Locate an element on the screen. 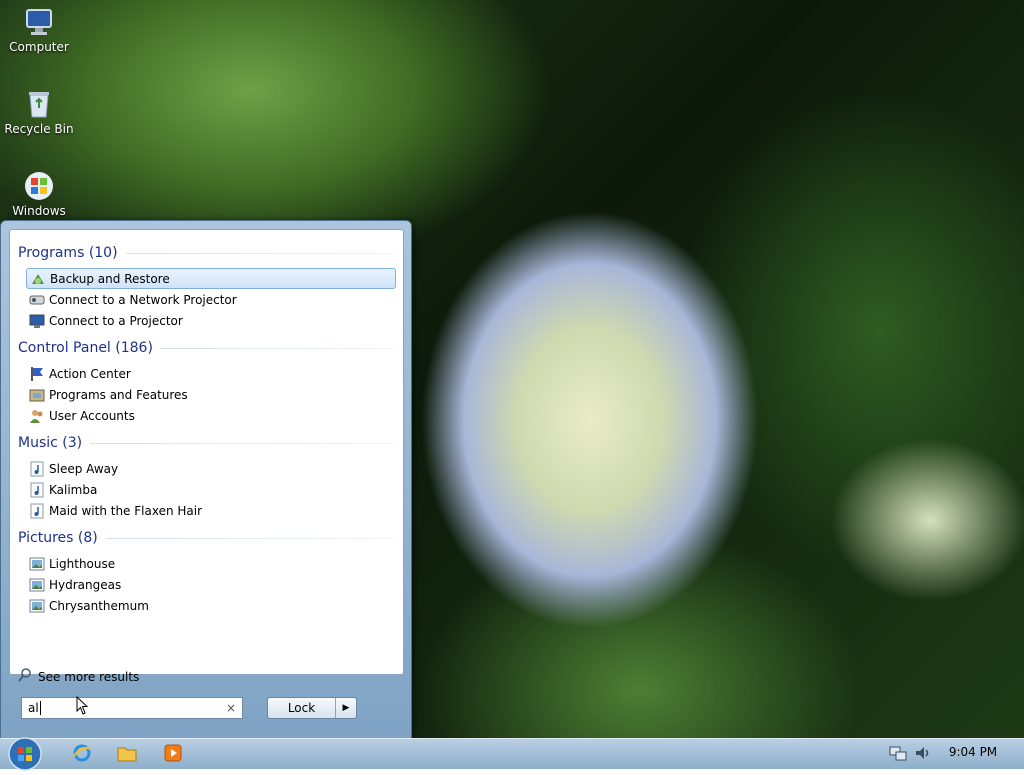  result-item-maid-flaxen-hair: Maid with the Flaxen Hair is located at coordinates (211, 510).